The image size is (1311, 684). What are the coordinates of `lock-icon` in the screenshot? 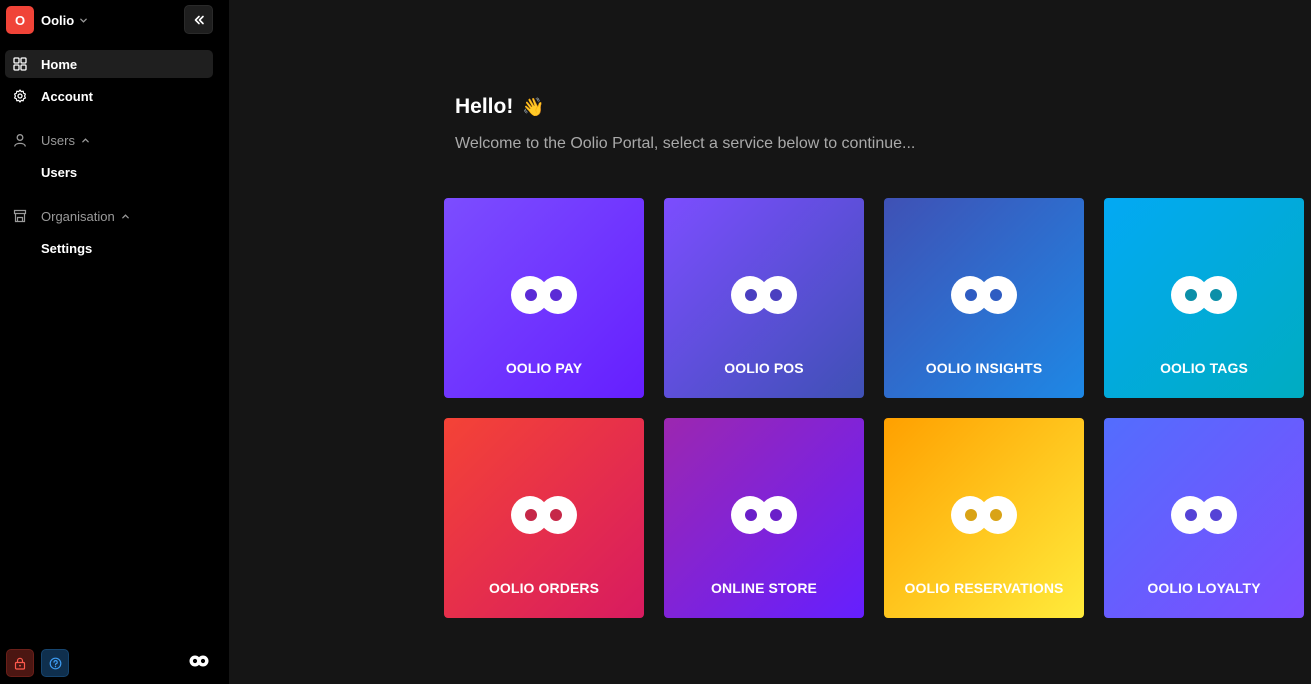 It's located at (20, 663).